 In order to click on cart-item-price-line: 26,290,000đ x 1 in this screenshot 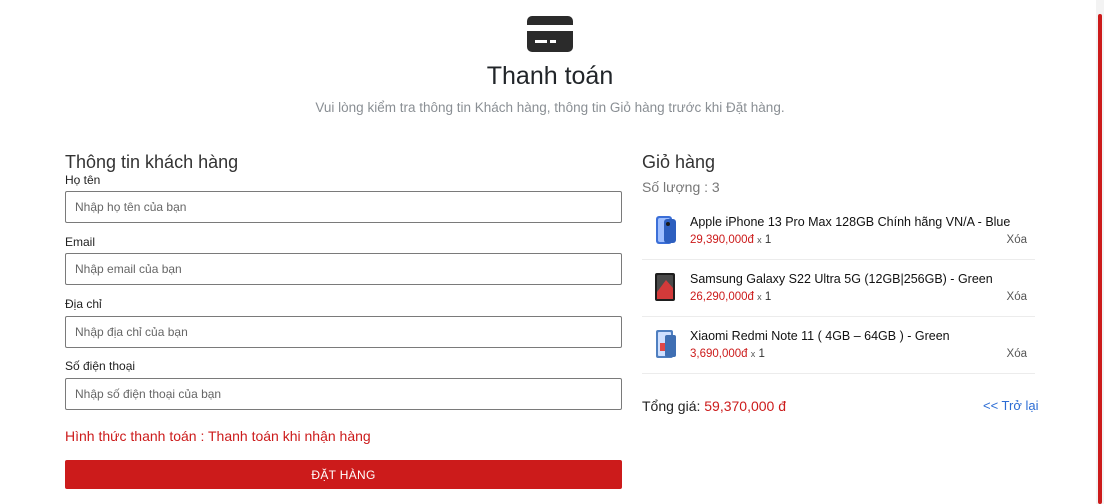, I will do `click(730, 297)`.